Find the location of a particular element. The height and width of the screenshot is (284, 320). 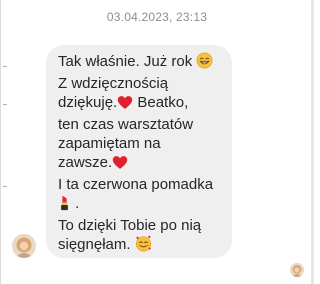

message-line: zawsze. is located at coordinates (140, 164).